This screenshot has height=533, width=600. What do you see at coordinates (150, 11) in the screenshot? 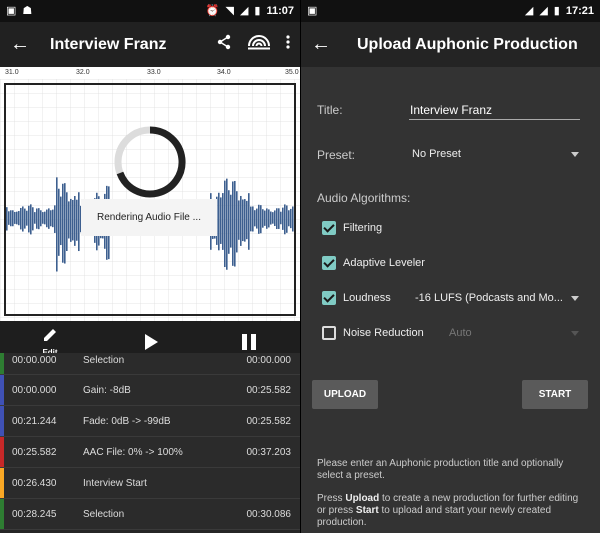
I see `status-bar: ▣ ☗ ⏰ ◥ ◢ ▮ 11:07` at bounding box center [150, 11].